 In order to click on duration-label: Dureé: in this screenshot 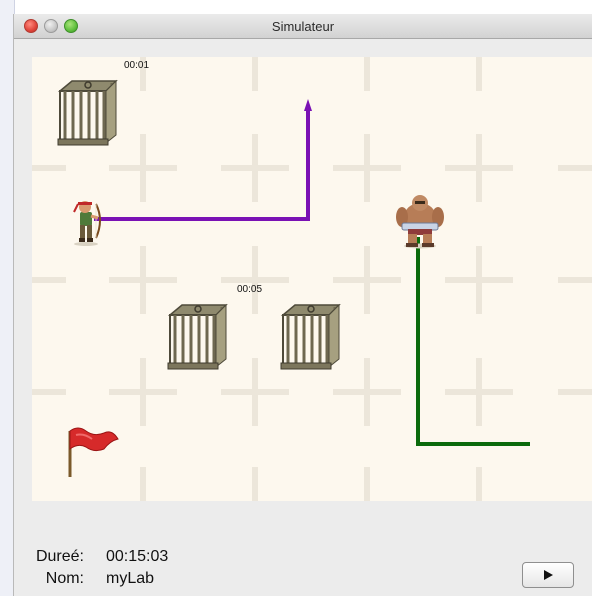, I will do `click(59, 556)`.